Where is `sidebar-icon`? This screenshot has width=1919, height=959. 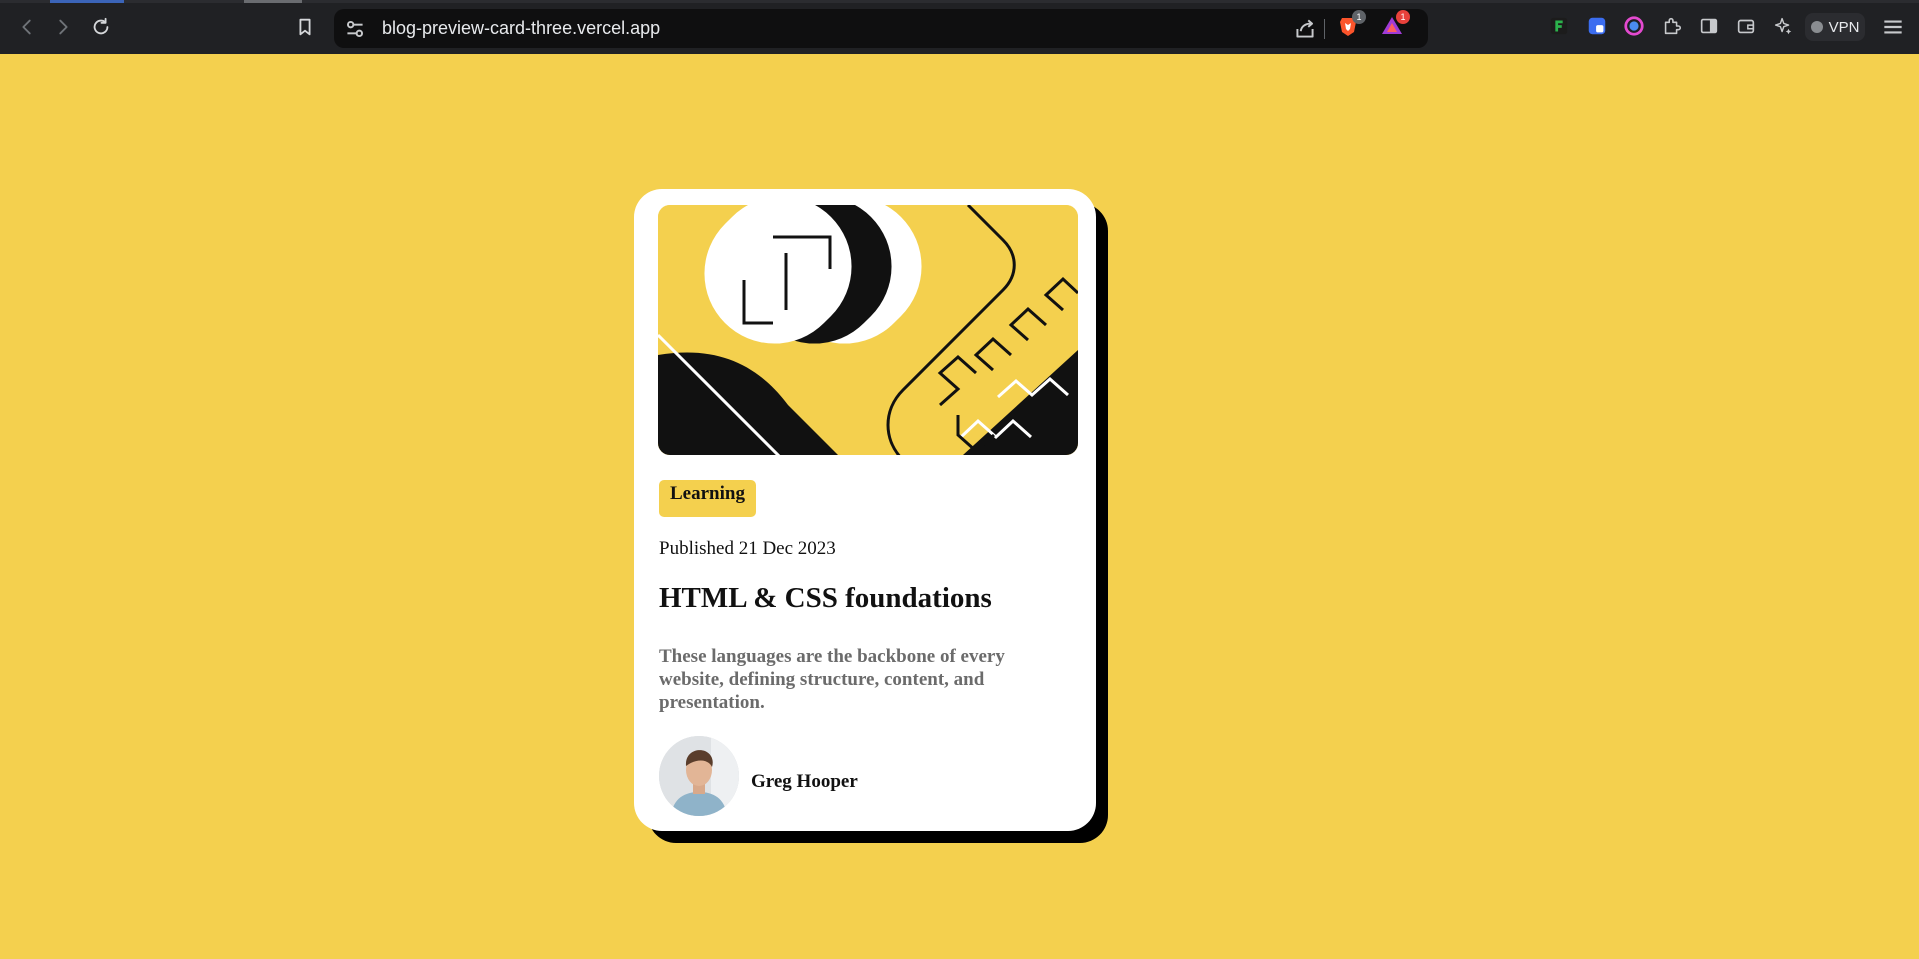 sidebar-icon is located at coordinates (1709, 26).